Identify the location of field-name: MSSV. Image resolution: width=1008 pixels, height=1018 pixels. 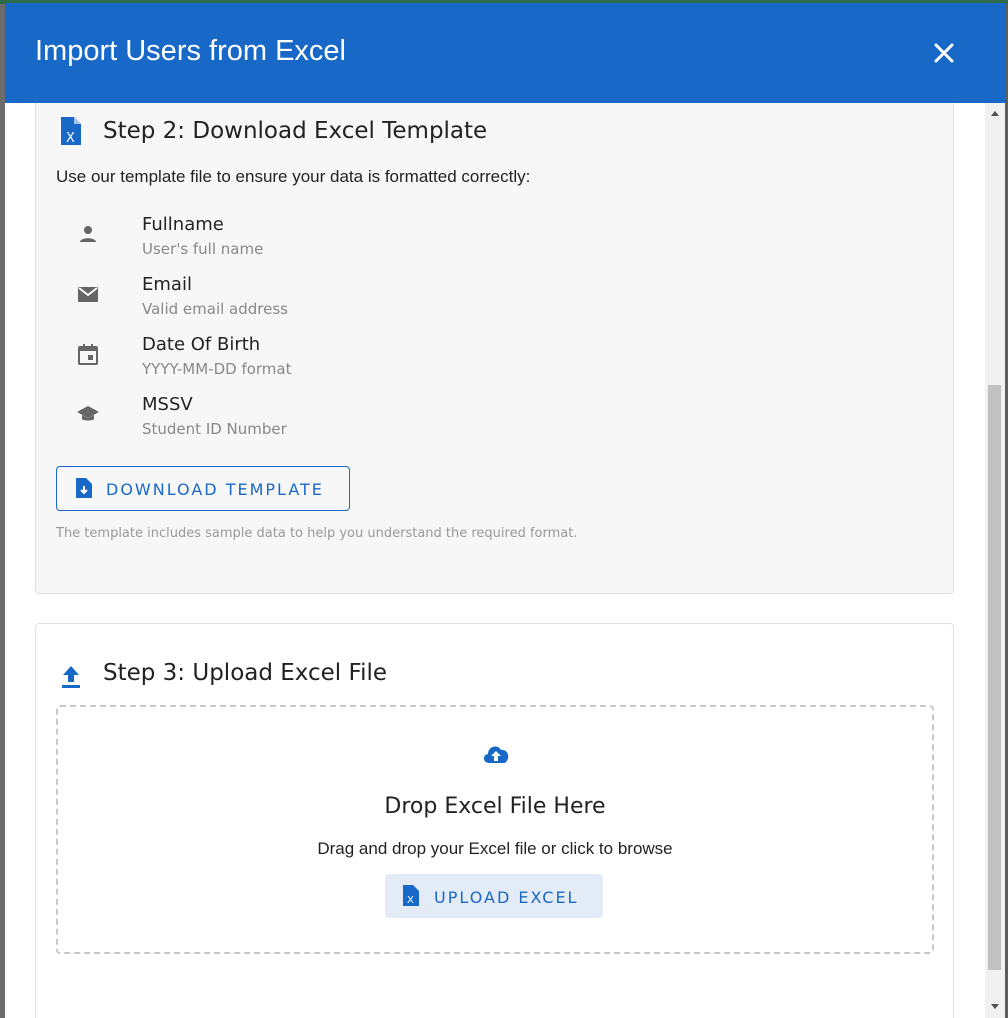
(167, 404).